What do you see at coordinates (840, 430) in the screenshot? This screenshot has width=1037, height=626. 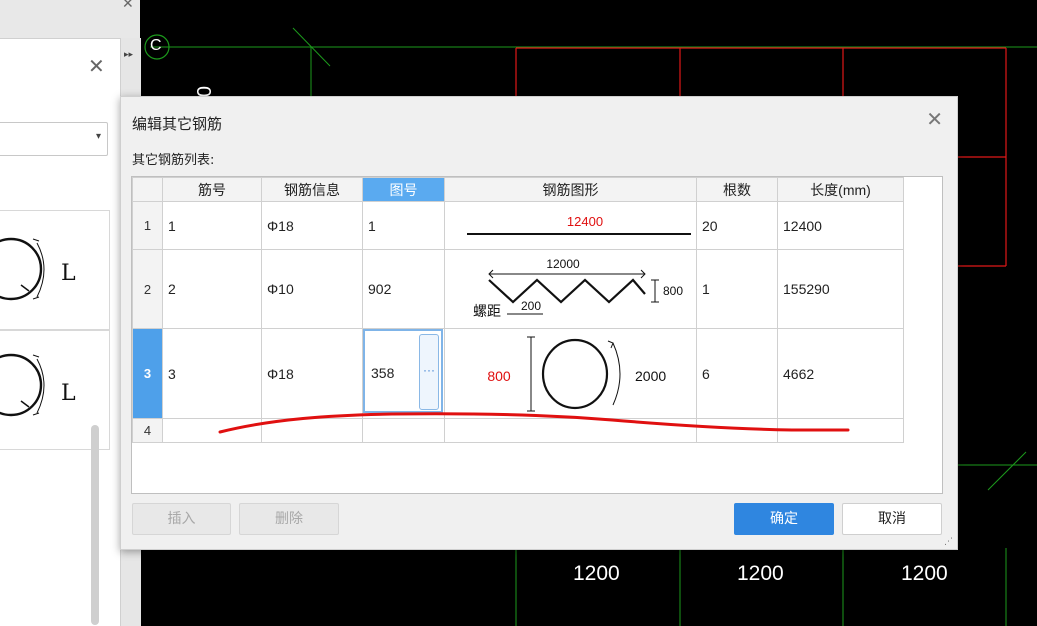 I see `length-cell` at bounding box center [840, 430].